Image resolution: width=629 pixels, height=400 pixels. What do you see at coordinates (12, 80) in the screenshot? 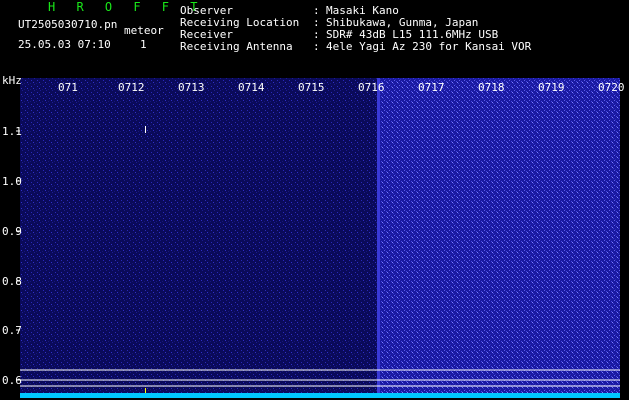
I see `y-axis-unit: kHz` at bounding box center [12, 80].